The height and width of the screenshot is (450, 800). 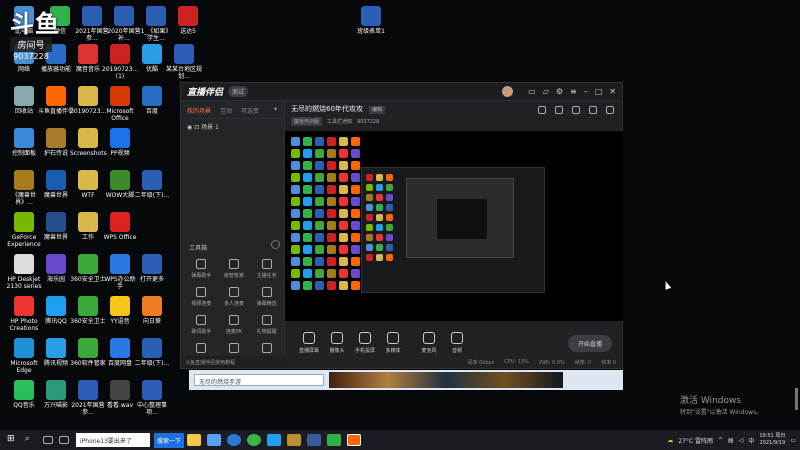 What do you see at coordinates (259, 380) in the screenshot?
I see `chat-input: 无尽的燃烧手游` at bounding box center [259, 380].